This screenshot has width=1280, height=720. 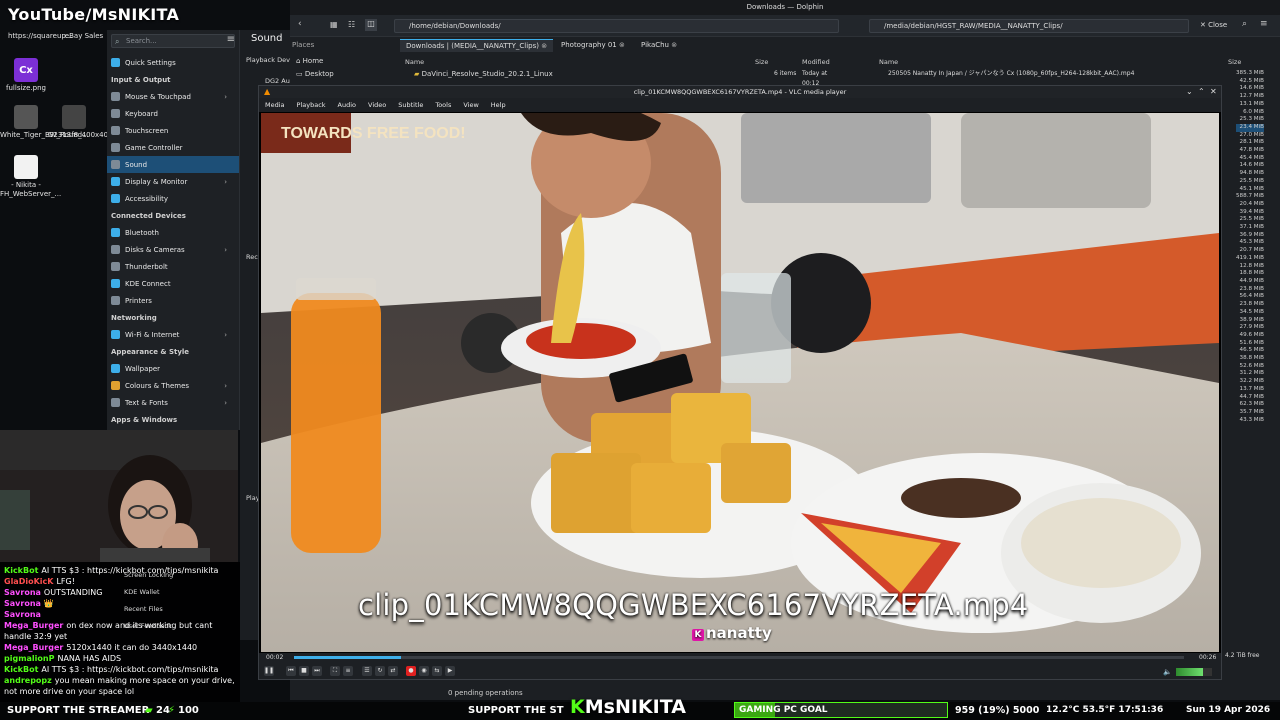 I want to click on settings-item-touchscreen: Touchscreen, so click(x=173, y=130).